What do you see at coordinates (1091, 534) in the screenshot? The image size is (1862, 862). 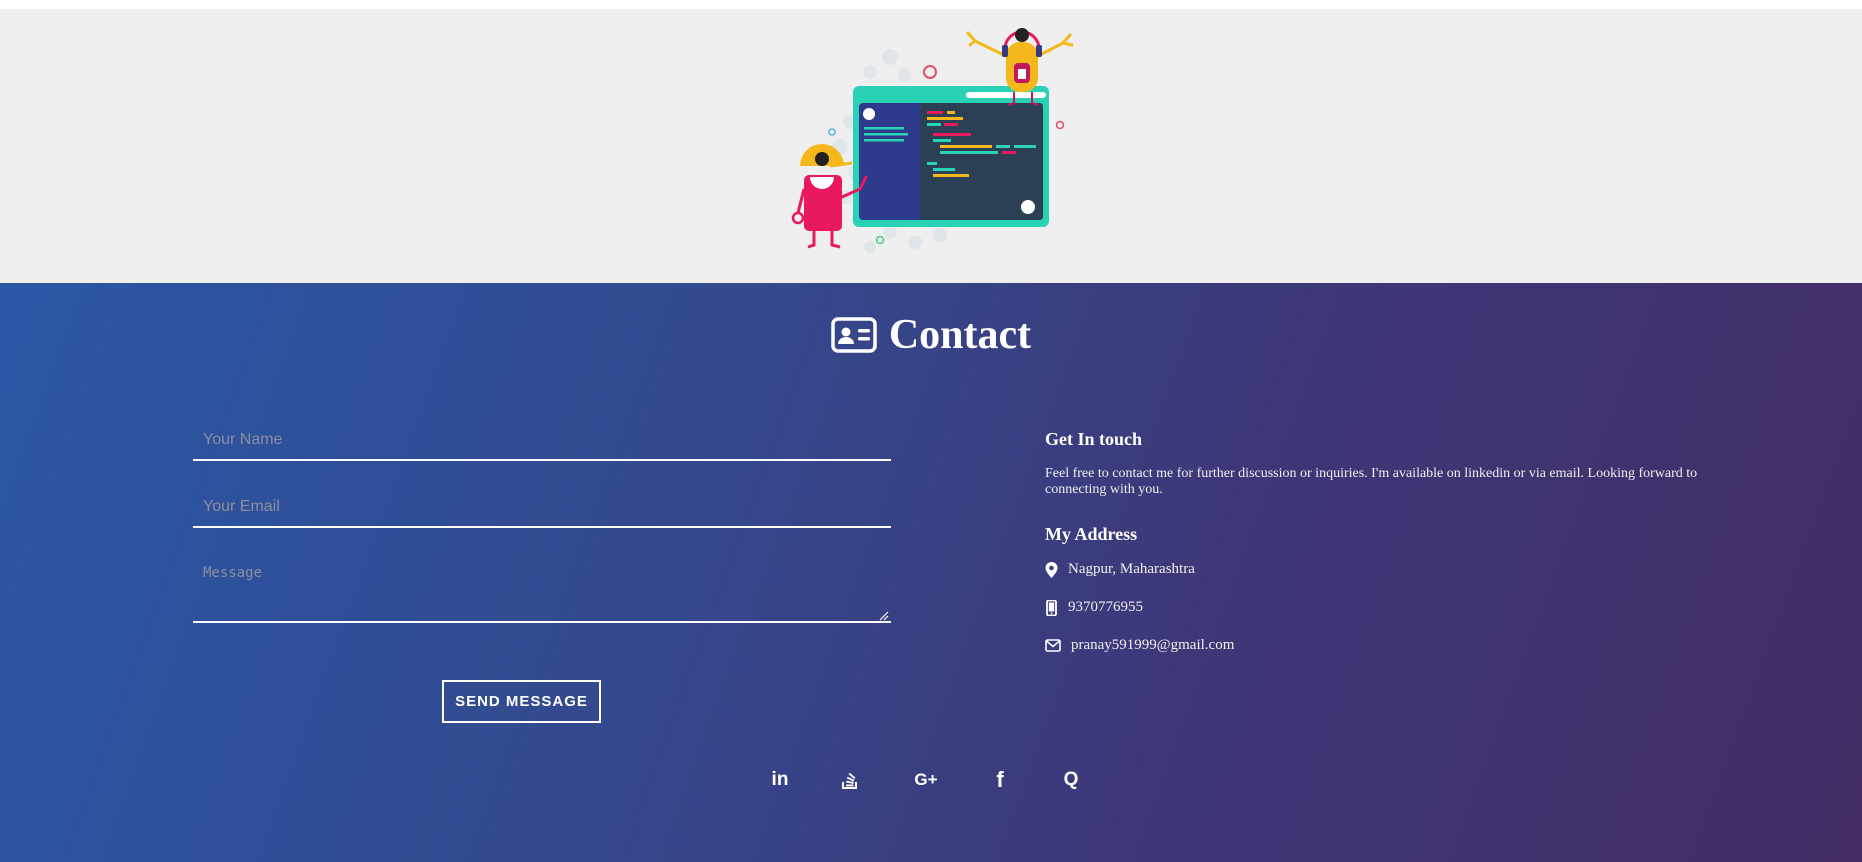 I see `address-heading: My Address` at bounding box center [1091, 534].